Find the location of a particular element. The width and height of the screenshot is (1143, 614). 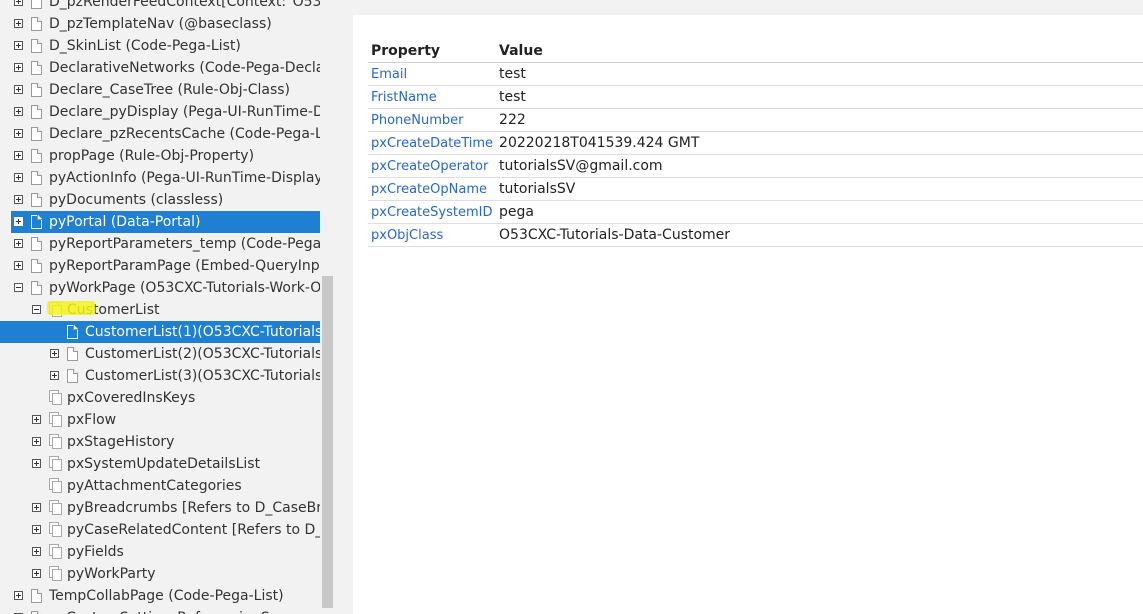

tree-item-label: pyCustomSettingsReferencingSource is located at coordinates (179, 610).